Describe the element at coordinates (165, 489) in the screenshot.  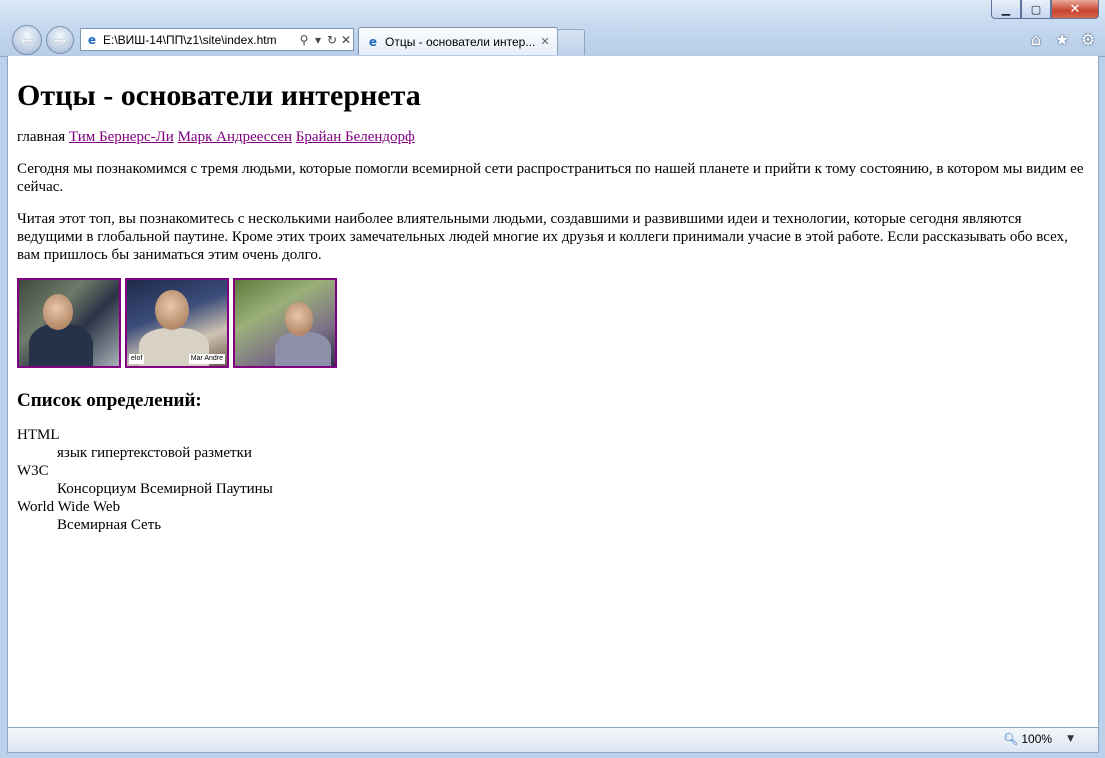
I see `definition-description: Консорциум Всемирной Паутины` at that location.